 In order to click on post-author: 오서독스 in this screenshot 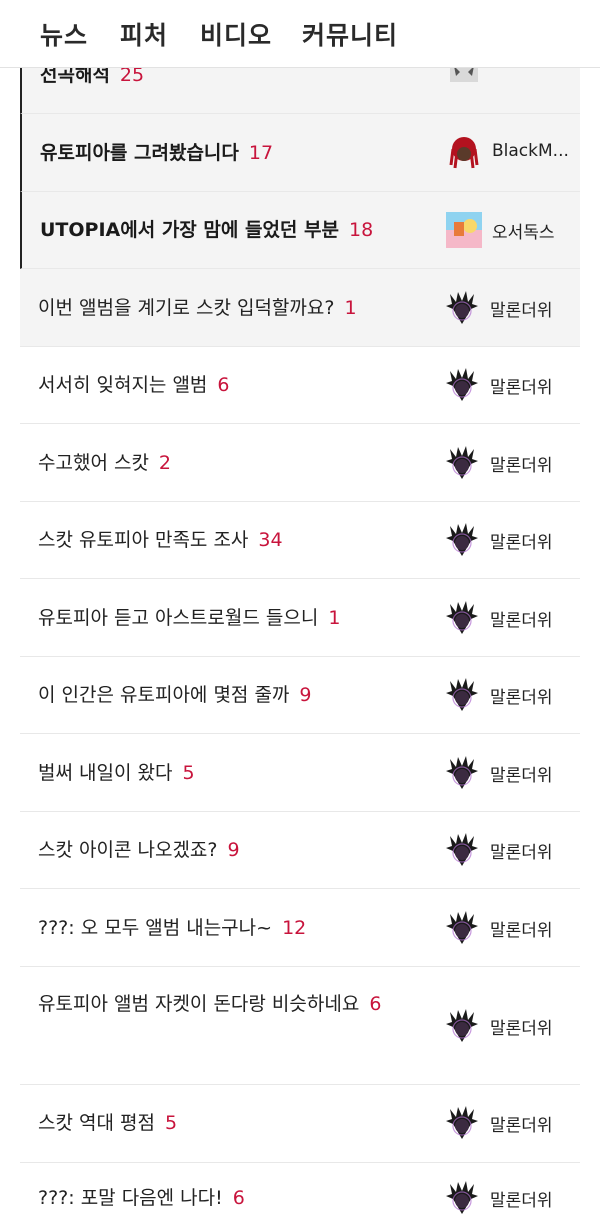, I will do `click(512, 230)`.